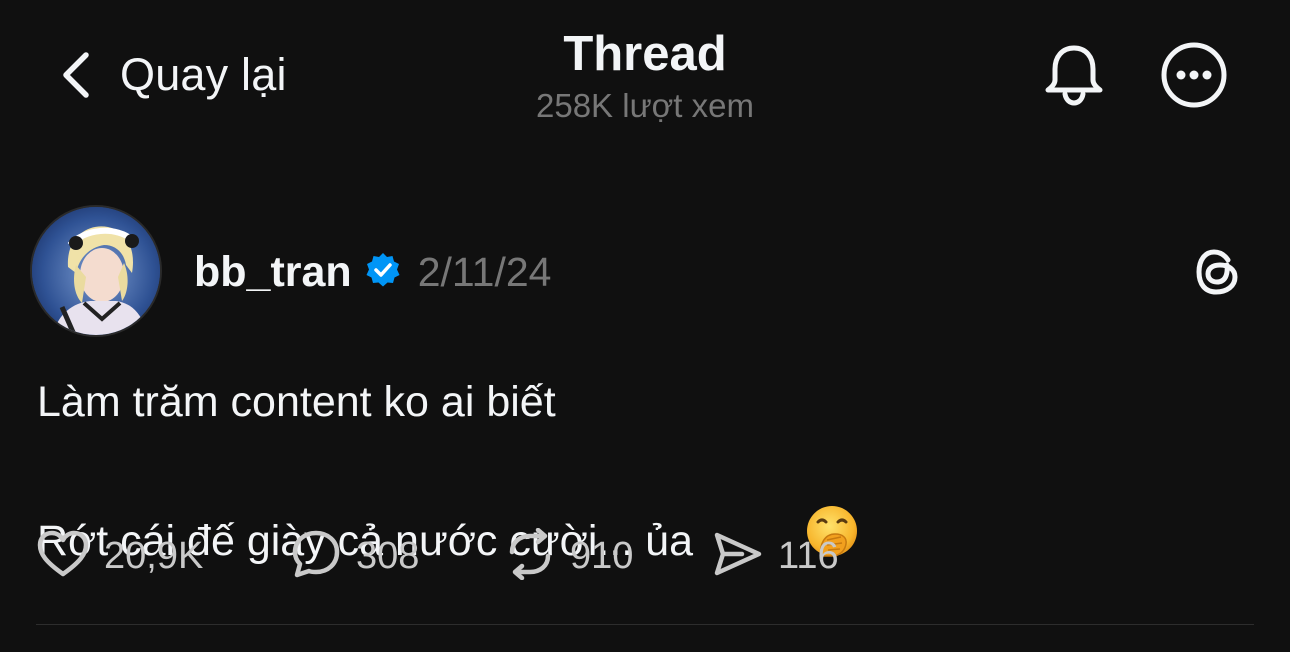  I want to click on reply-count: 308, so click(388, 555).